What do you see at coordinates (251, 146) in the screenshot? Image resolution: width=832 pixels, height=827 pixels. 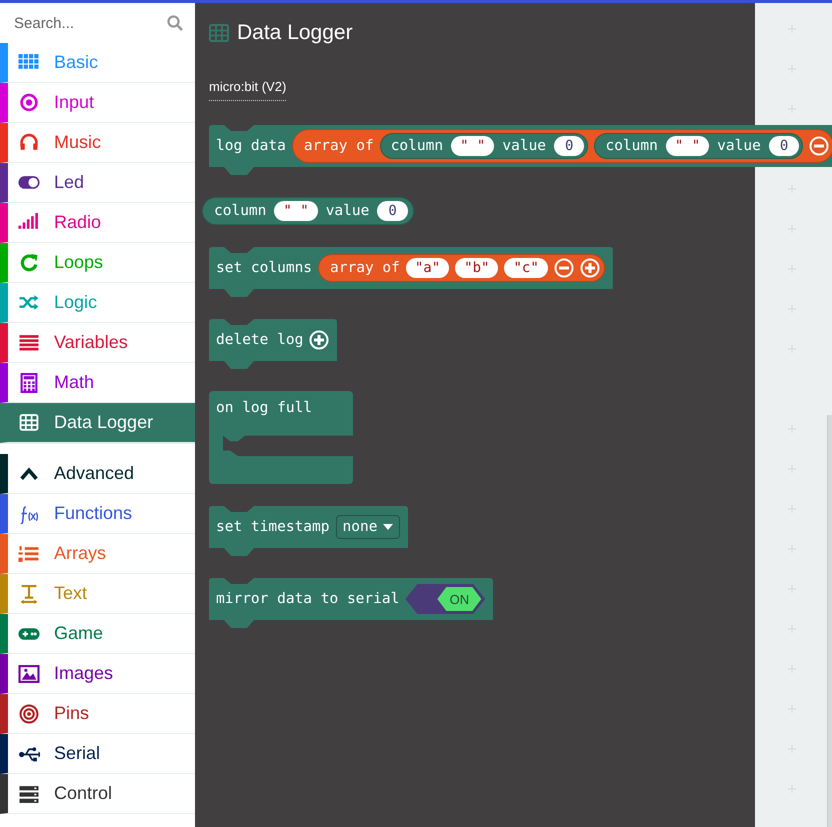 I see `block-label: log data` at bounding box center [251, 146].